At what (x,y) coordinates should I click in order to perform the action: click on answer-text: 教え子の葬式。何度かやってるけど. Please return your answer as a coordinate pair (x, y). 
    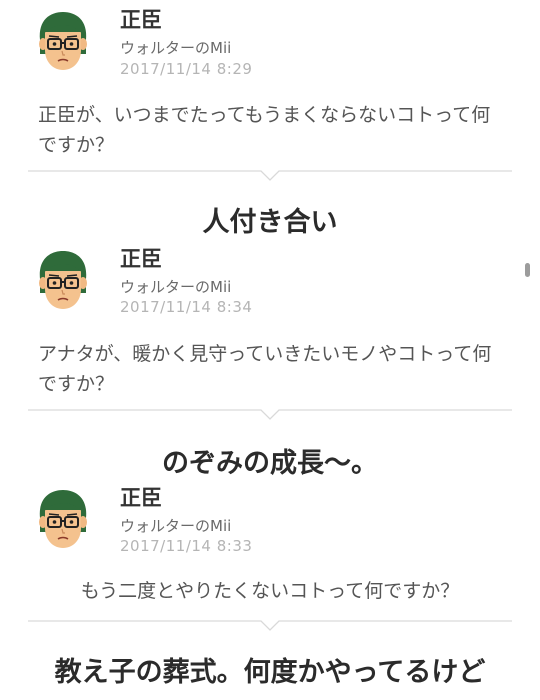
    Looking at the image, I should click on (270, 672).